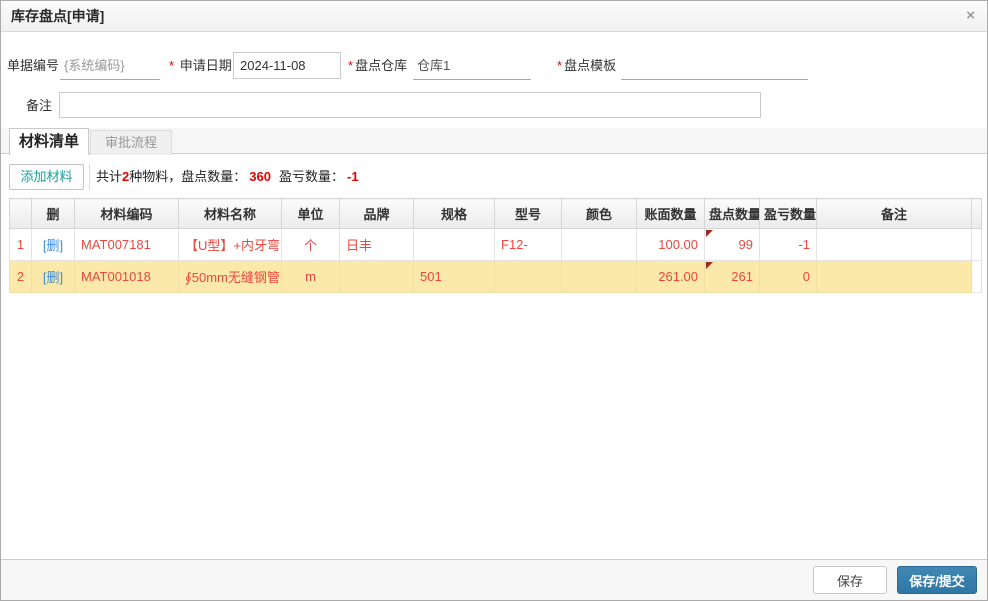 The height and width of the screenshot is (601, 988). Describe the element at coordinates (788, 276) in the screenshot. I see `cell-diff-qty: 0` at that location.